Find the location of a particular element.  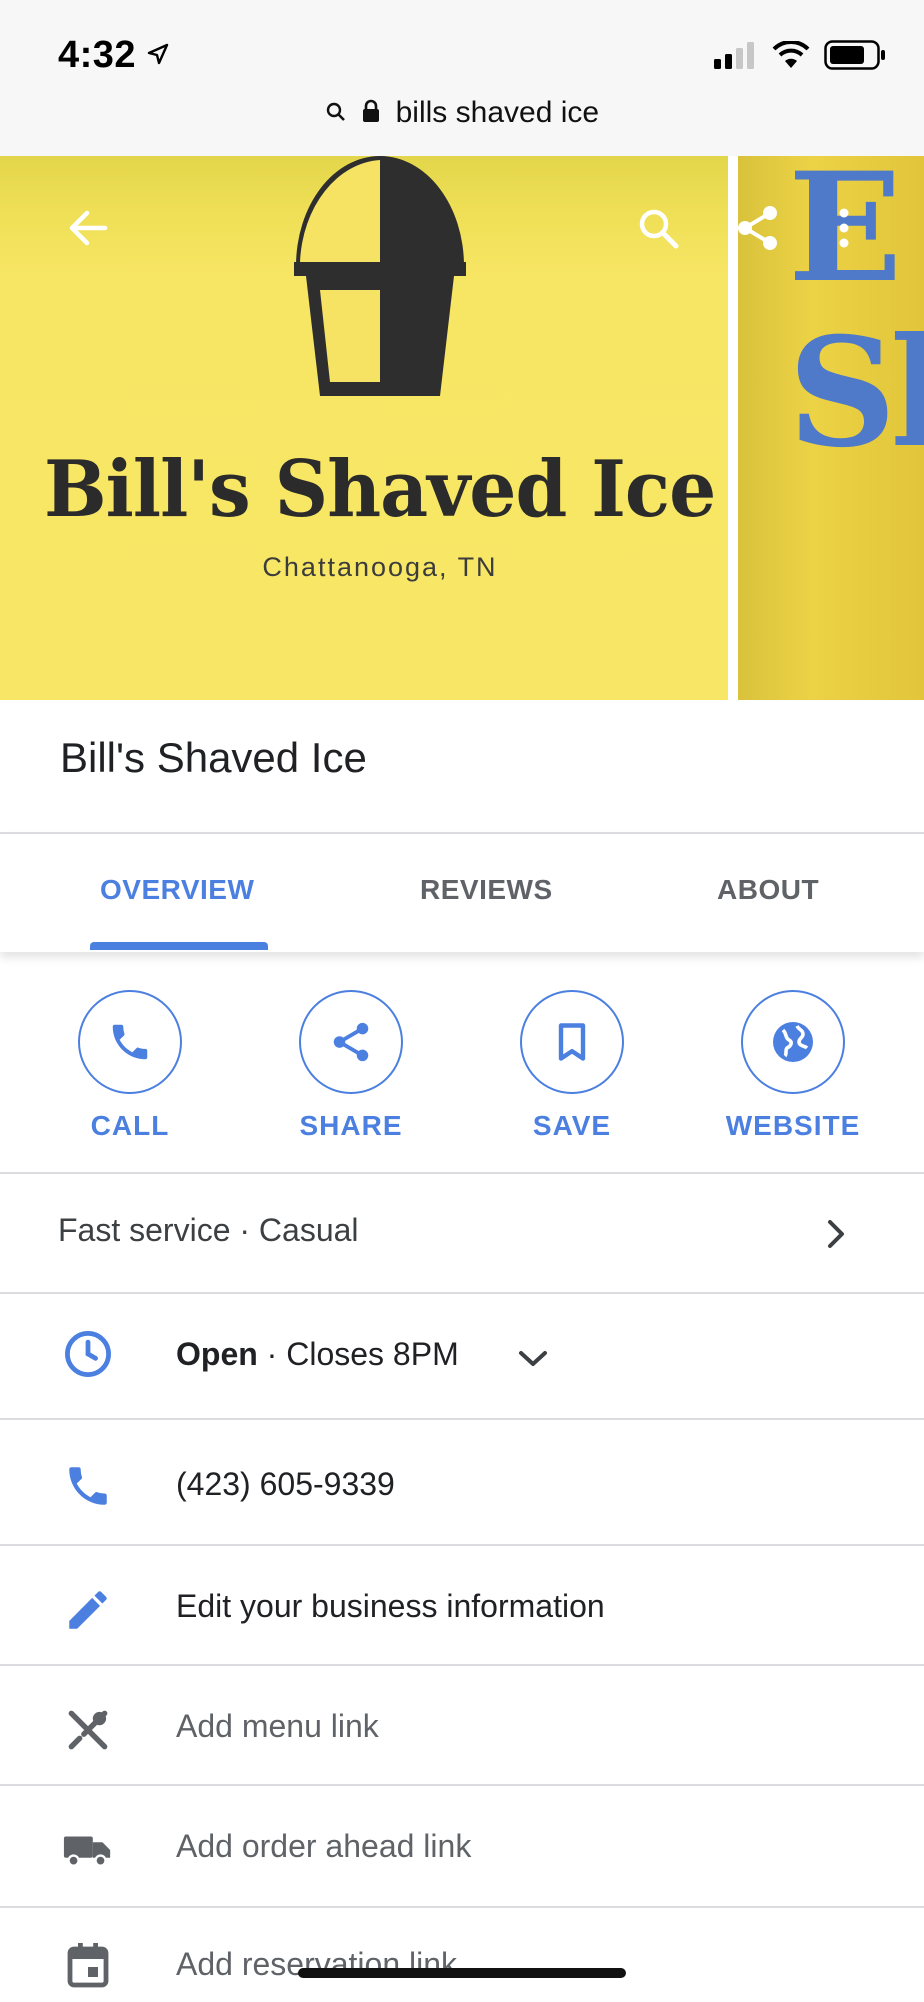

call-button: CALL is located at coordinates (130, 1066).